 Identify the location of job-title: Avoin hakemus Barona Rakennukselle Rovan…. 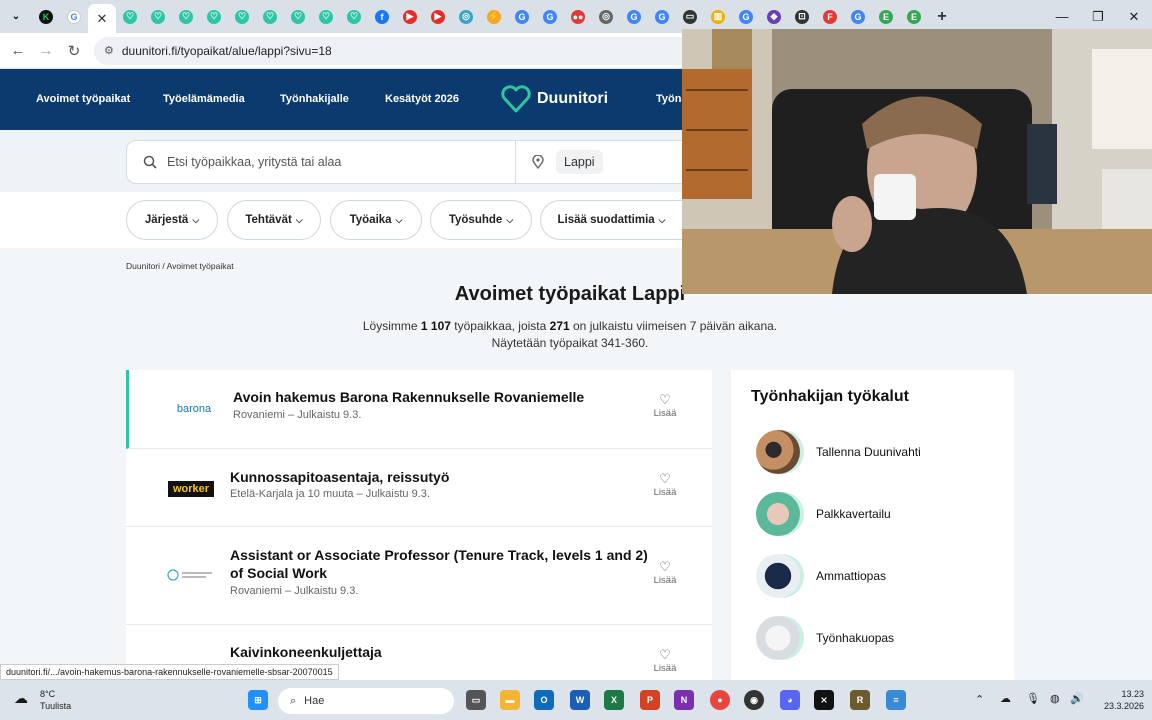
(443, 397).